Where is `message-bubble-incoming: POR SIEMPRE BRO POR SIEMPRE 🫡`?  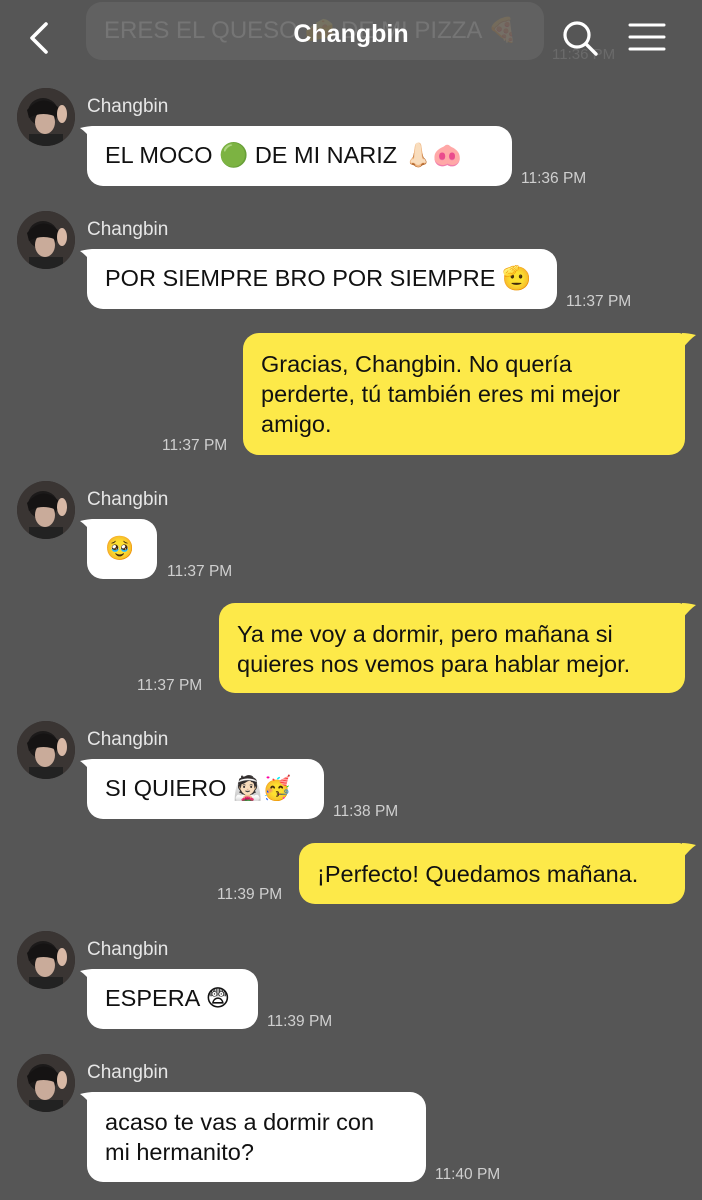
message-bubble-incoming: POR SIEMPRE BRO POR SIEMPRE 🫡 is located at coordinates (322, 279).